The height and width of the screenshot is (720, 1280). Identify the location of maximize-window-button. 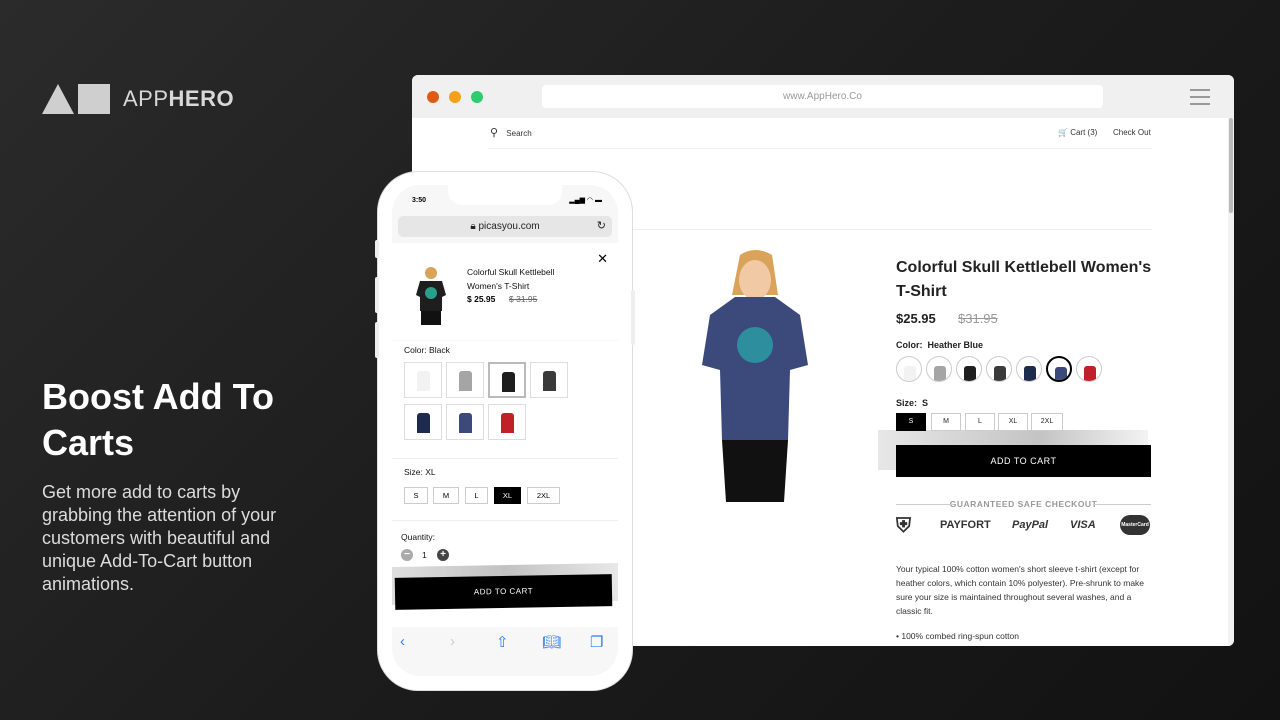
(477, 97).